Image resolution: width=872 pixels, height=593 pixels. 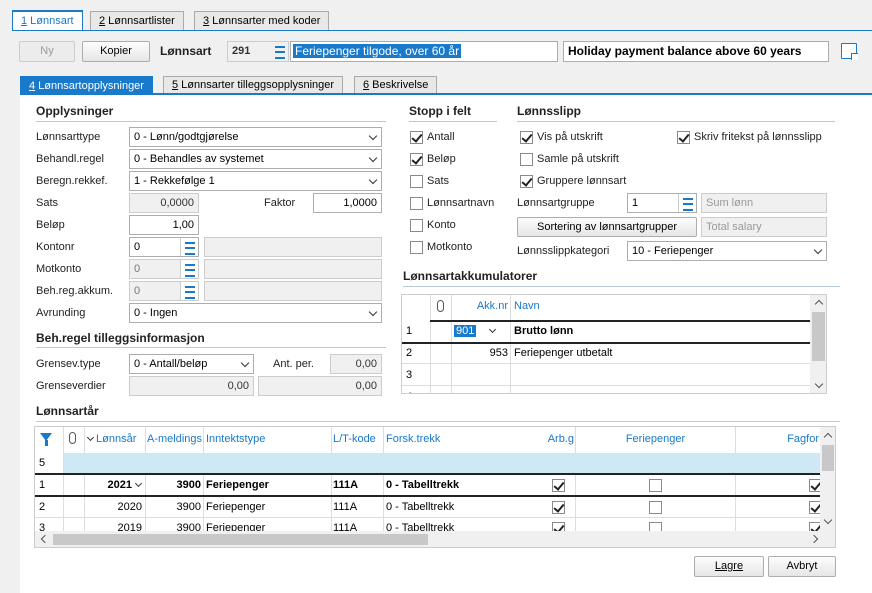 I want to click on behandl-select: 0 - Behandles av systemet, so click(x=255, y=159).